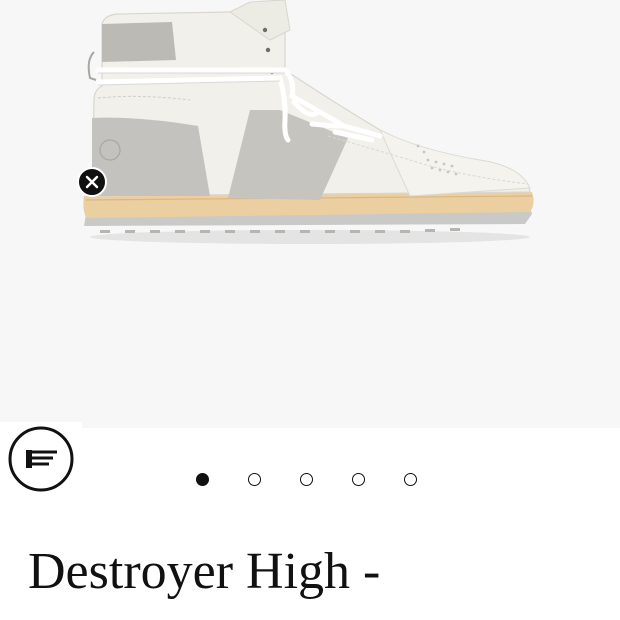 The image size is (620, 620). Describe the element at coordinates (92, 66) in the screenshot. I see `shoe-heel-loop` at that location.